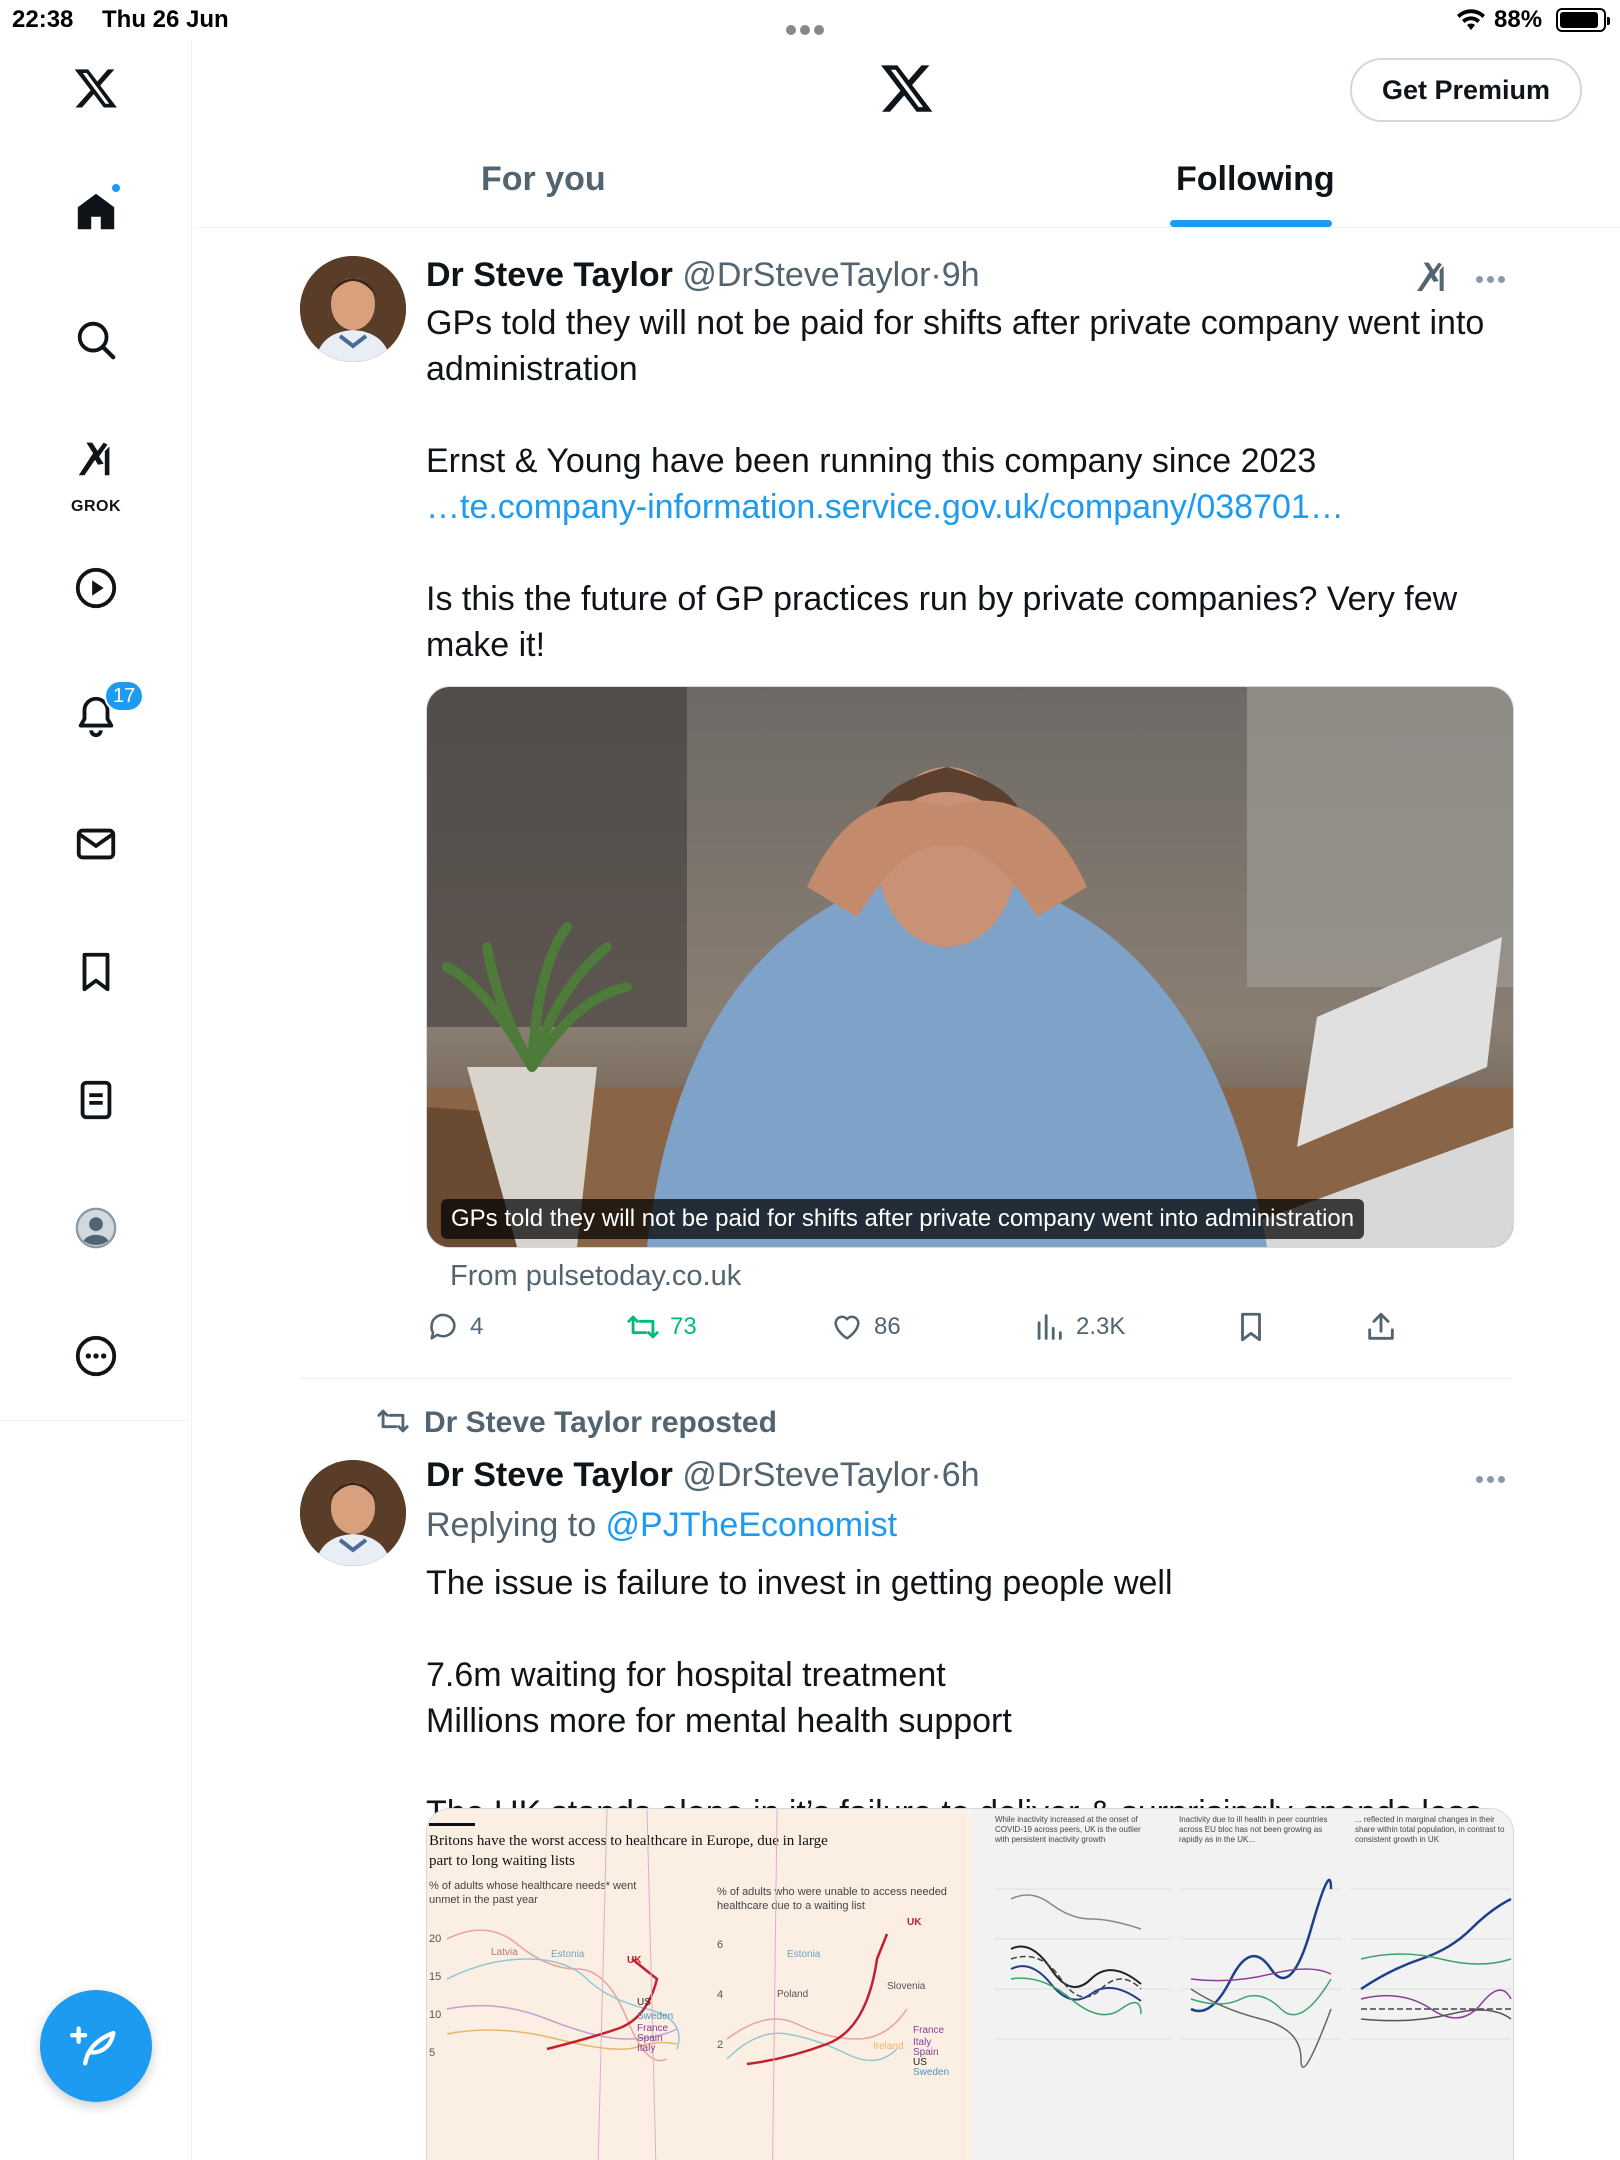  Describe the element at coordinates (96, 340) in the screenshot. I see `search-icon` at that location.